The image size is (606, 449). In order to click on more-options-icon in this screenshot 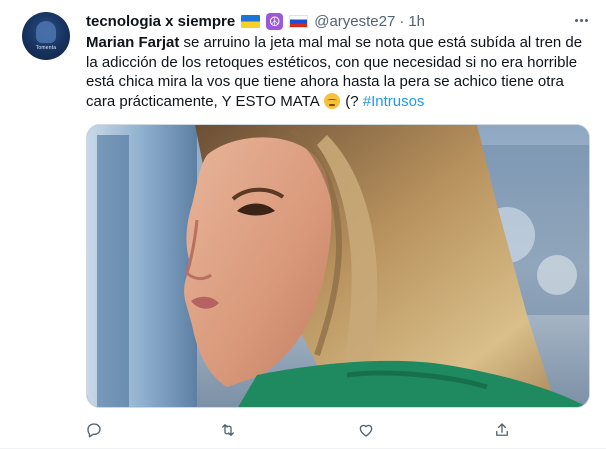, I will do `click(581, 20)`.